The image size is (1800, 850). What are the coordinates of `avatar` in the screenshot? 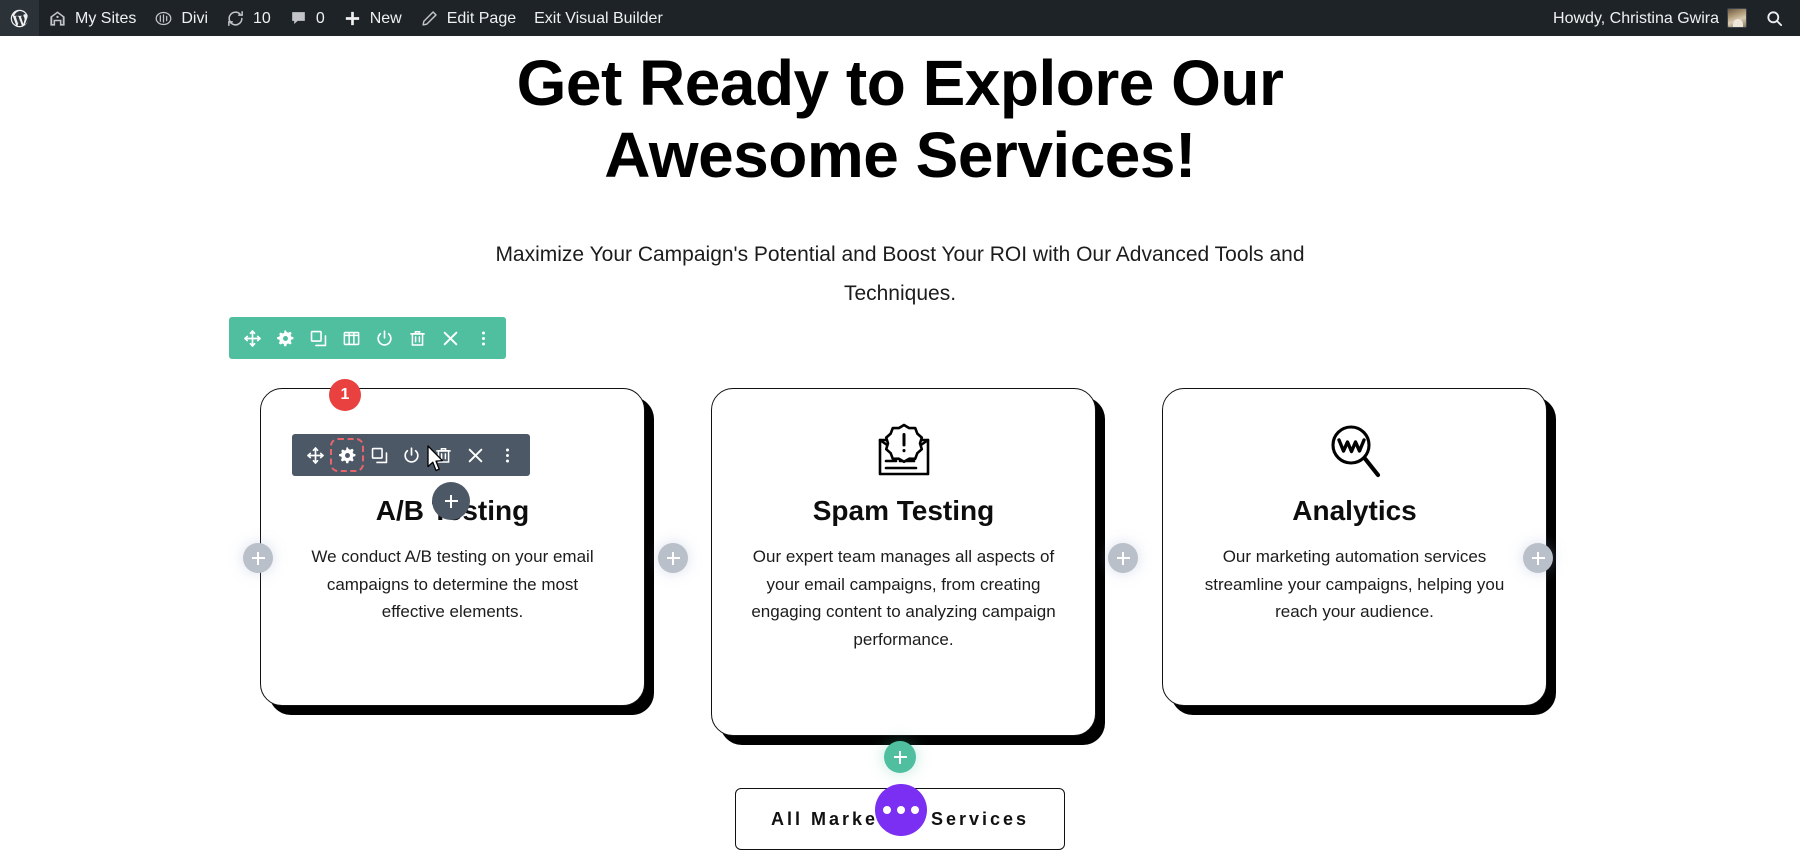 It's located at (1737, 18).